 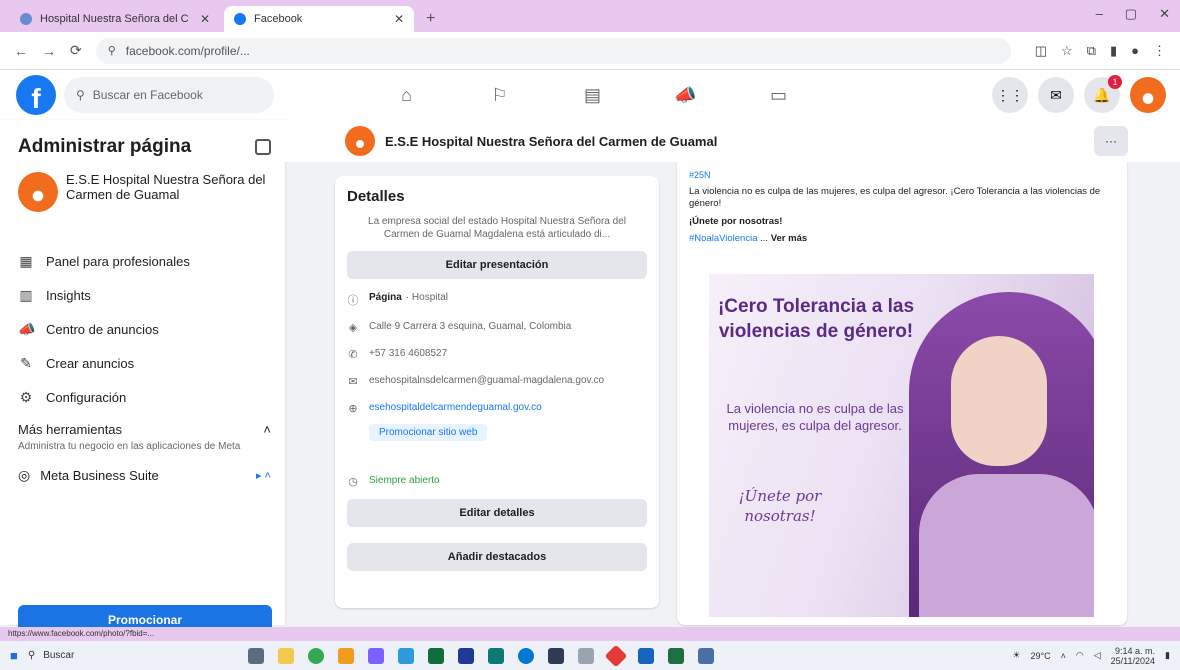 I want to click on tray-chevron-icon: ˄, so click(x=1063, y=656).